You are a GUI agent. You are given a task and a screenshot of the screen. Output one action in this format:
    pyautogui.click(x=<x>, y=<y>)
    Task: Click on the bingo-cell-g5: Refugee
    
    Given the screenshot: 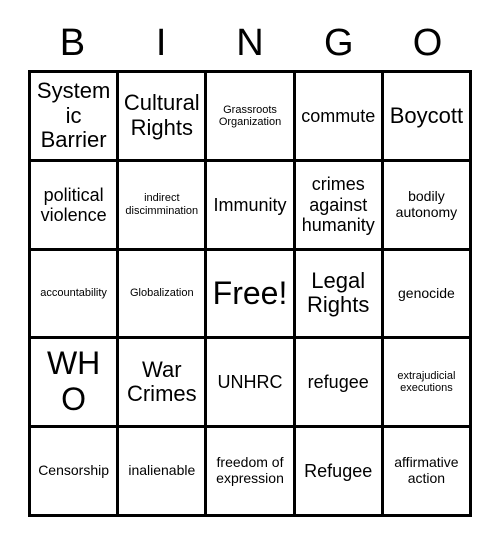 What is the action you would take?
    pyautogui.click(x=339, y=471)
    